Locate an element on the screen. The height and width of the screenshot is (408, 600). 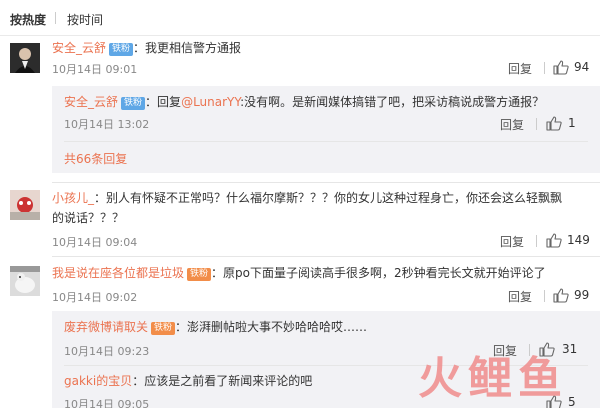
reply-line: gakki的宝贝：应该是之前看了新闻来评论的吧 is located at coordinates (188, 381).